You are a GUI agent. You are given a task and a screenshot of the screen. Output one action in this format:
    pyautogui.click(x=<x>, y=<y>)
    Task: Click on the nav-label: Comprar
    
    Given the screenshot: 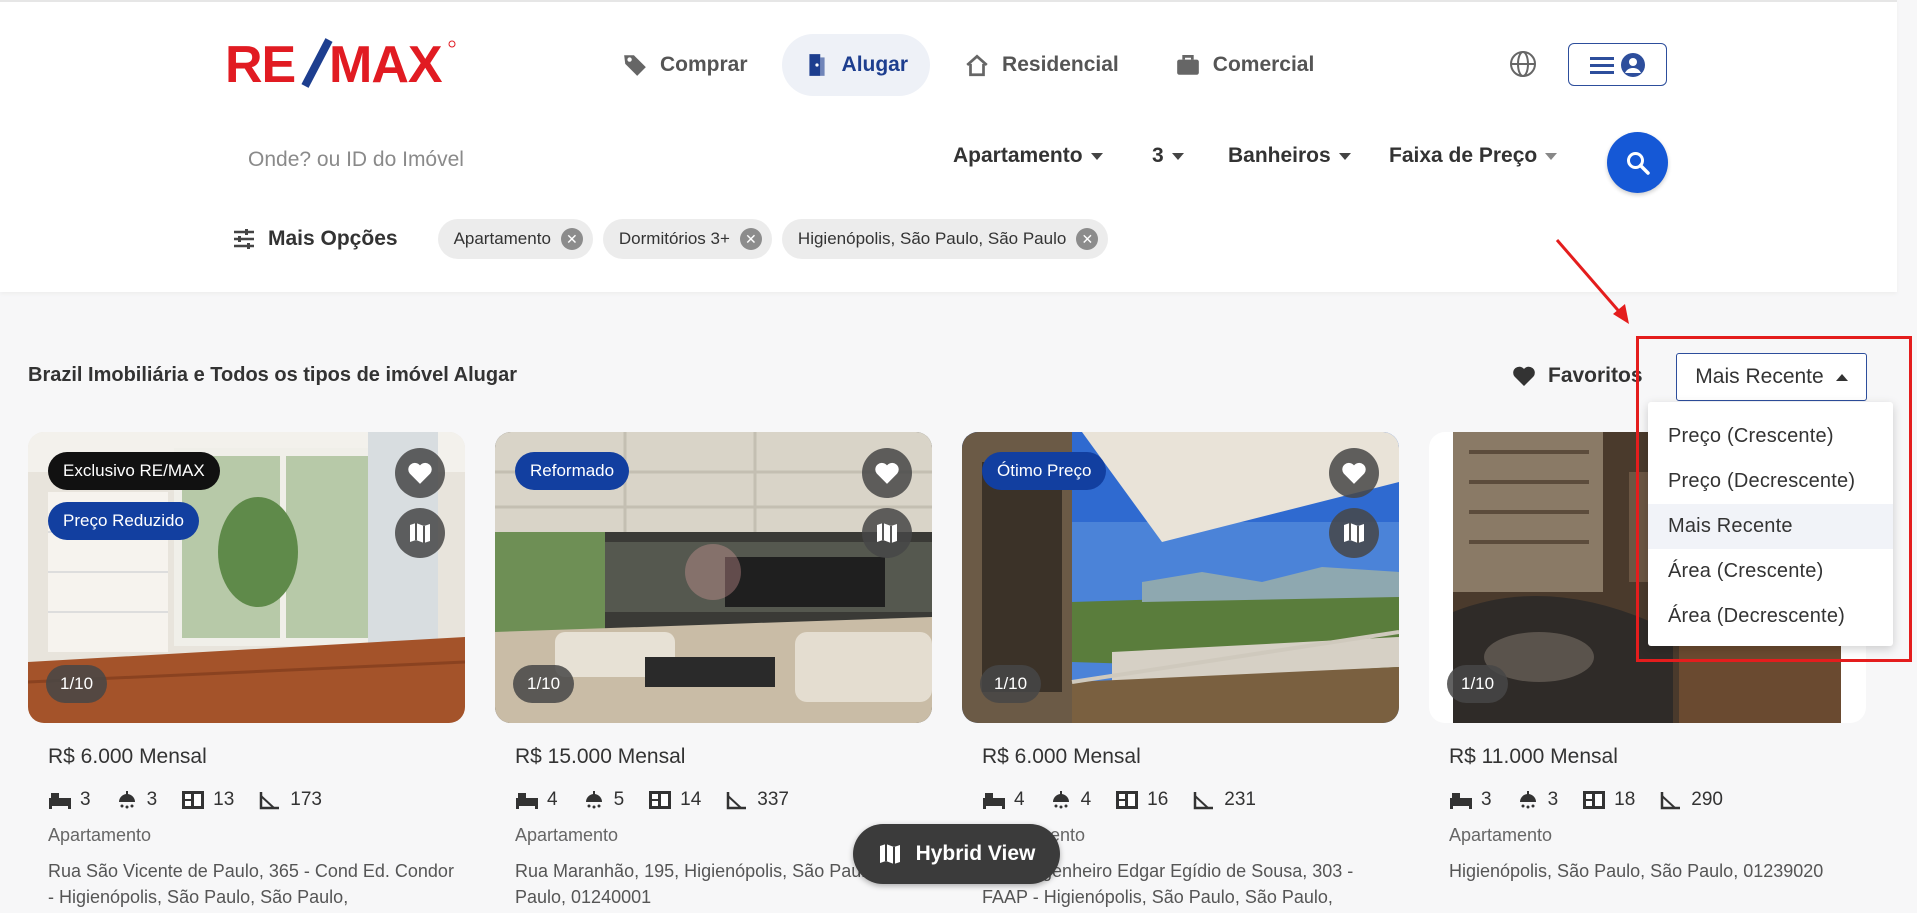 What is the action you would take?
    pyautogui.click(x=704, y=64)
    